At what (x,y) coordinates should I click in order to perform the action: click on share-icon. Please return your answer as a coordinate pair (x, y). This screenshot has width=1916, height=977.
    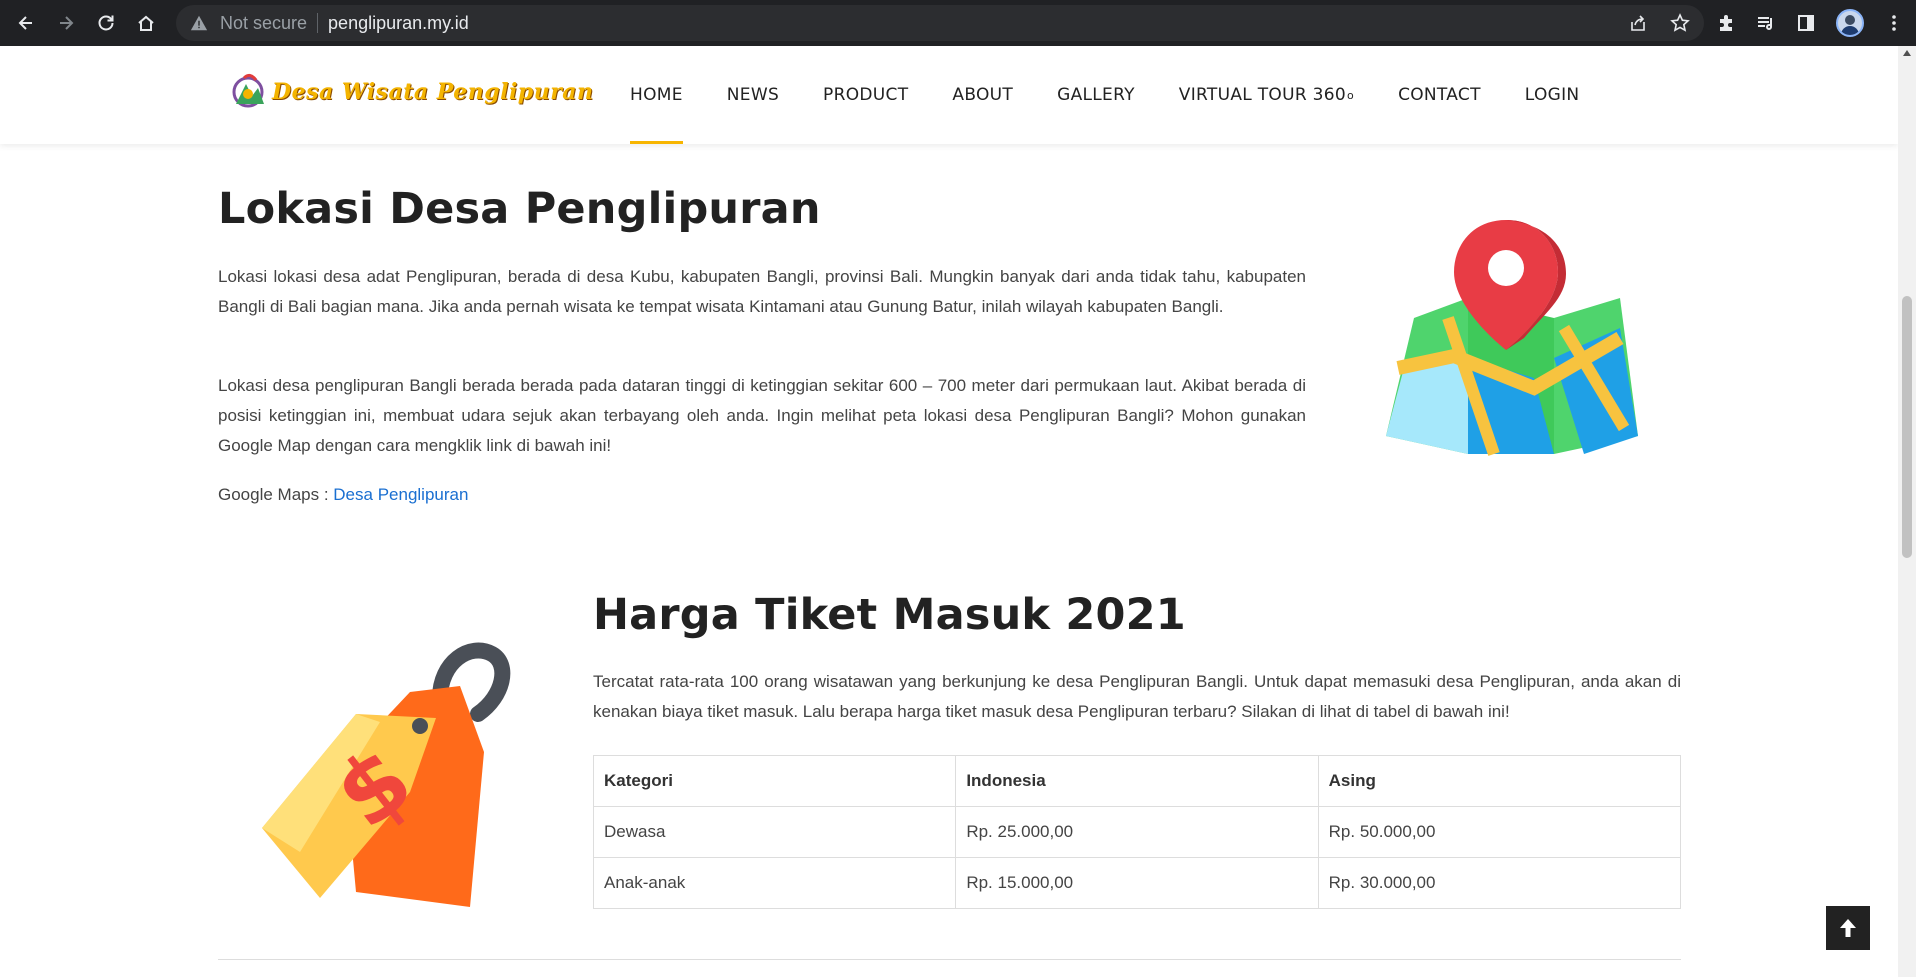
    Looking at the image, I should click on (1638, 23).